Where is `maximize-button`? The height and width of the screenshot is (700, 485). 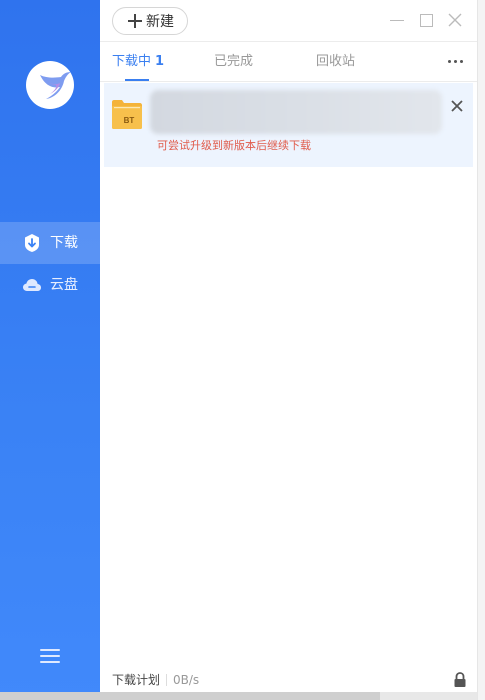 maximize-button is located at coordinates (426, 20).